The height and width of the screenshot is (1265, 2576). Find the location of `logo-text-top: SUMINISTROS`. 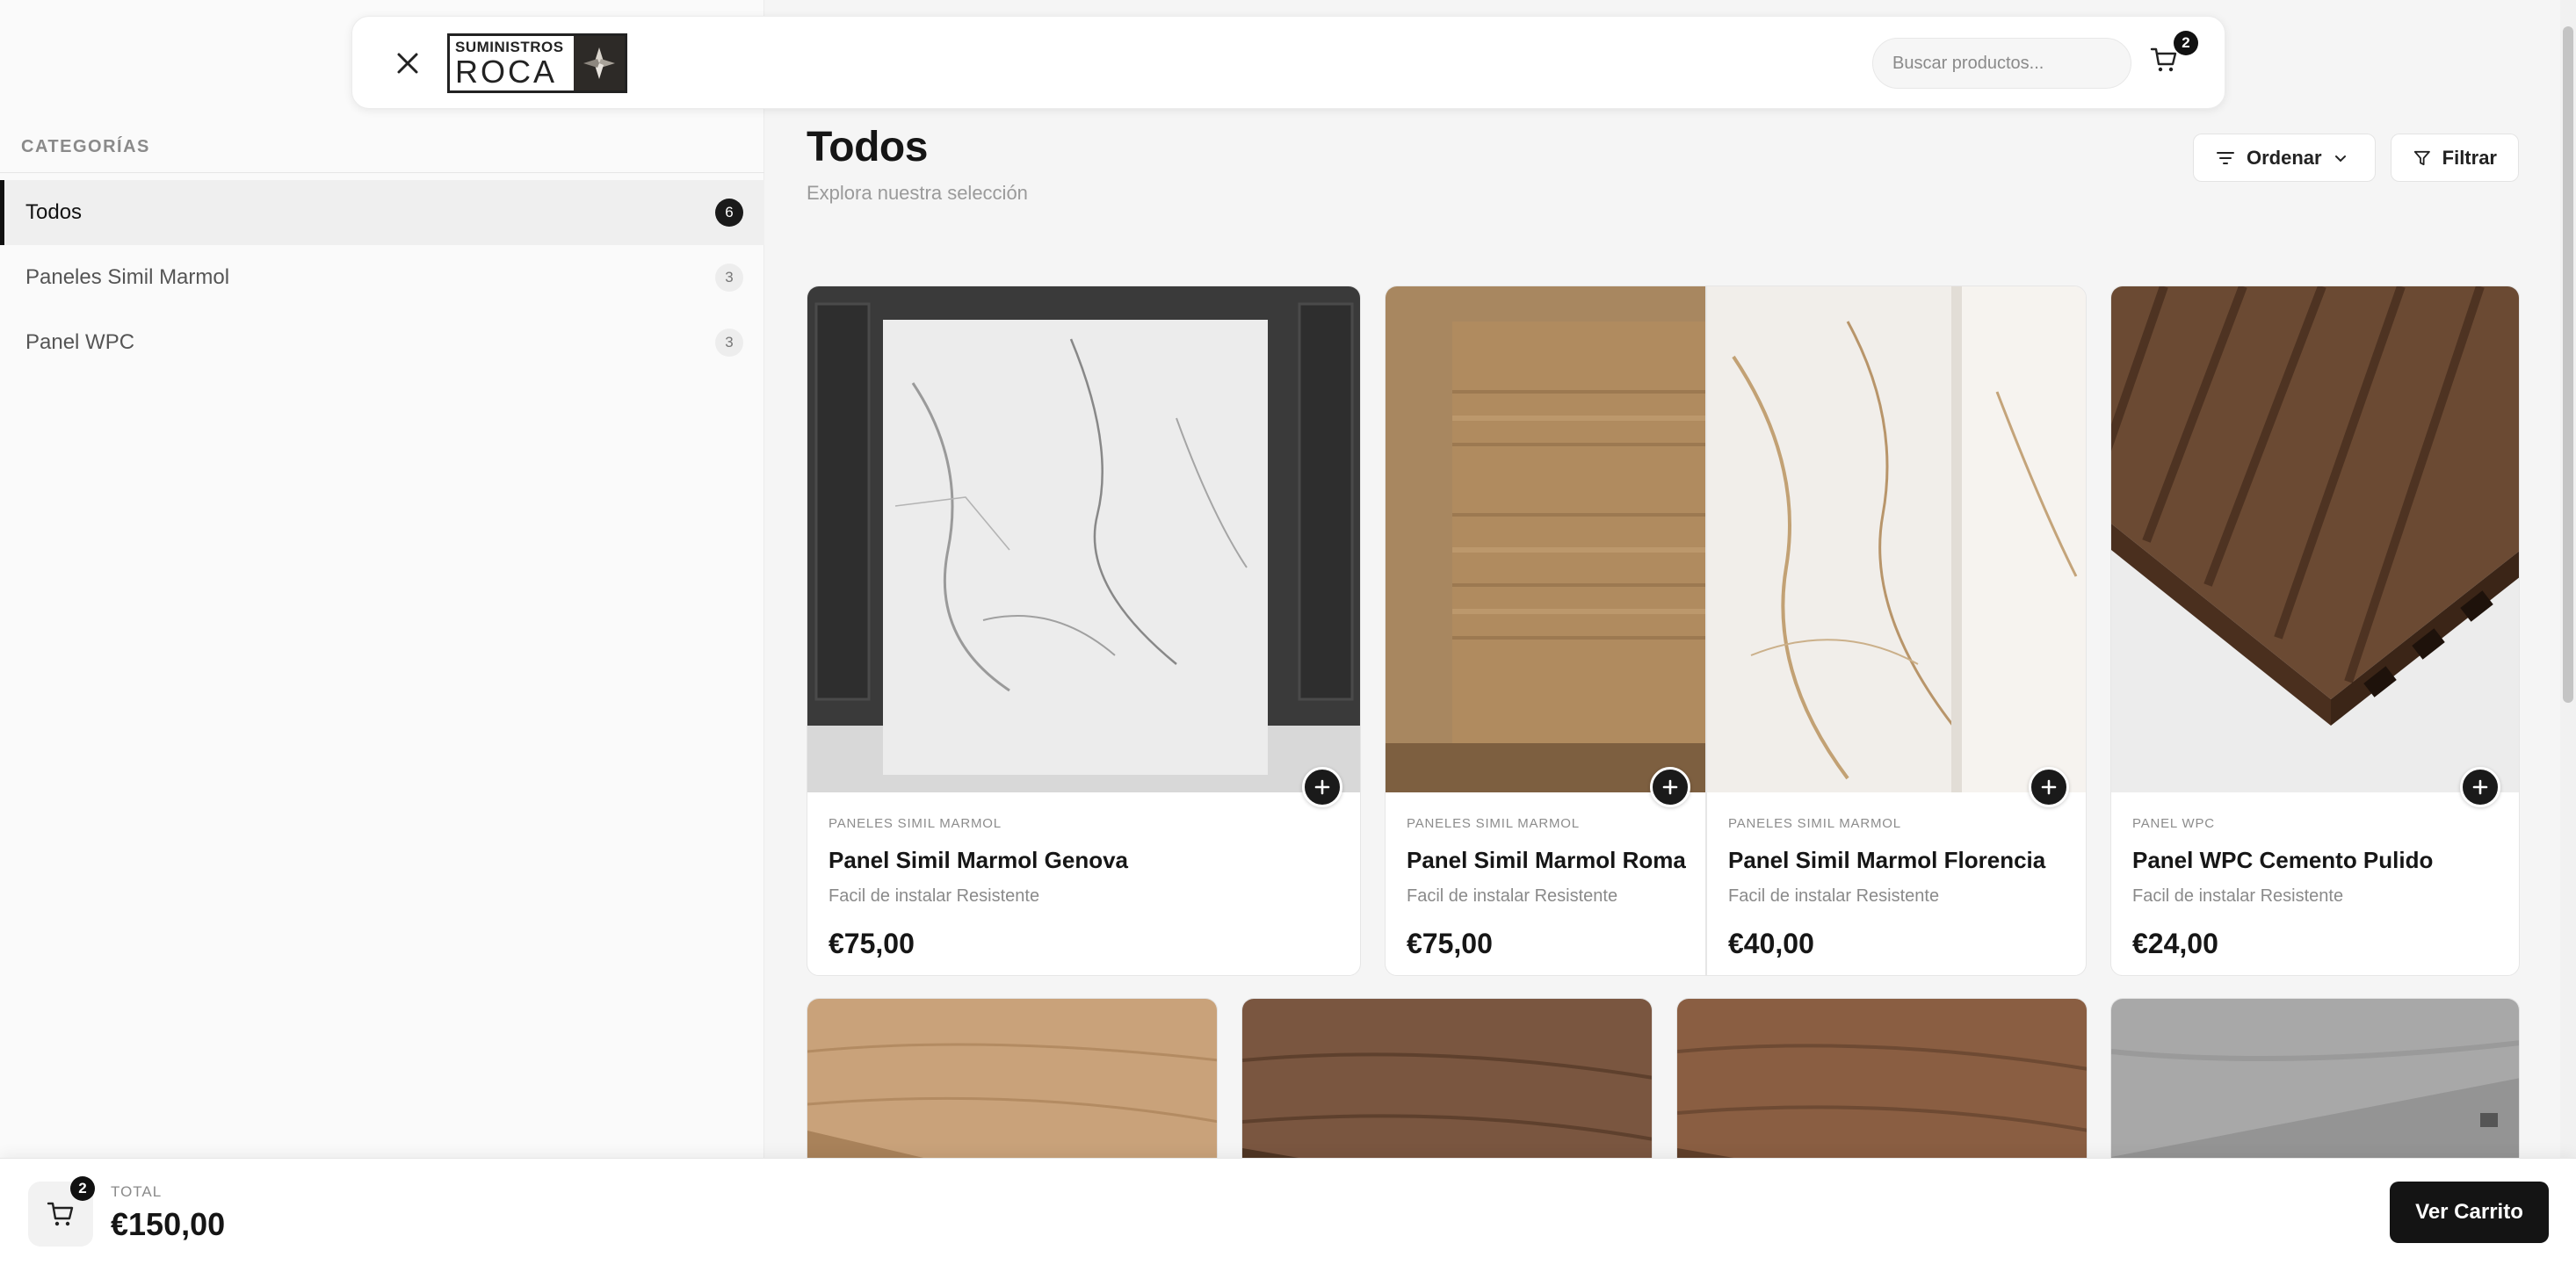

logo-text-top: SUMINISTROS is located at coordinates (509, 47).